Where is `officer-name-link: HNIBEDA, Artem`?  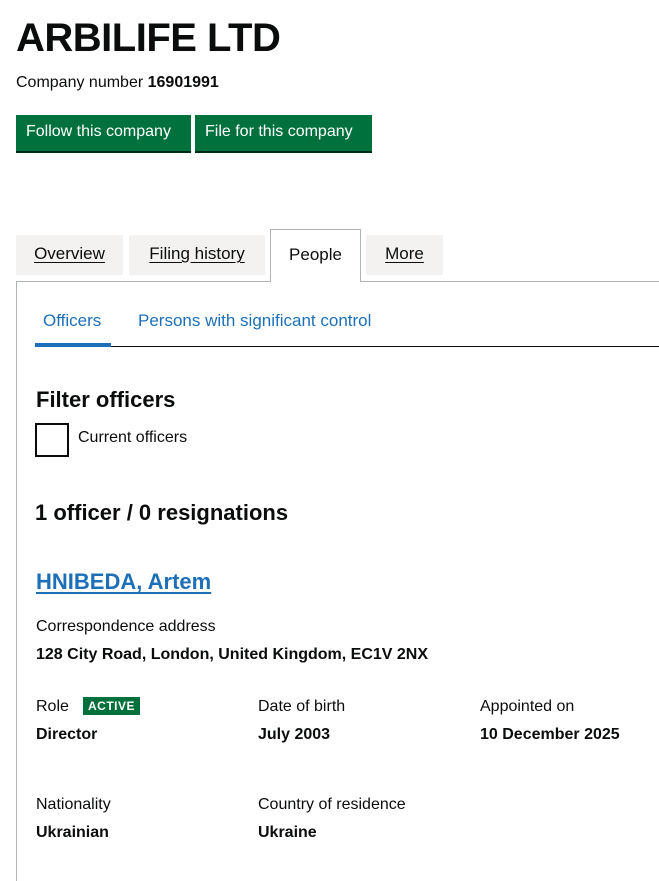
officer-name-link: HNIBEDA, Artem is located at coordinates (123, 582).